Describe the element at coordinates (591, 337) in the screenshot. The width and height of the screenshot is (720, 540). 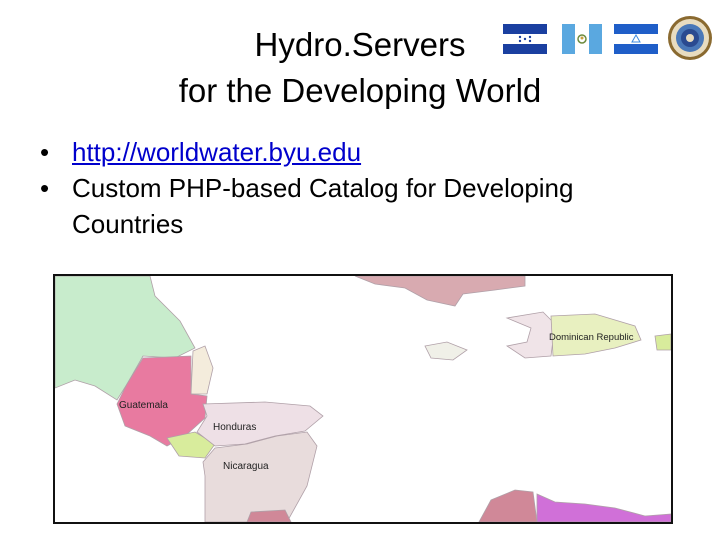
I see `label-dominican-republic: Dominican Republic` at that location.